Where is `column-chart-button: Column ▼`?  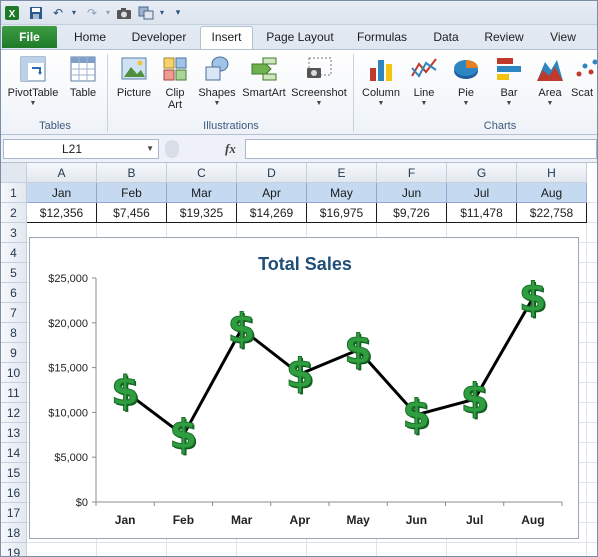
column-chart-button: Column ▼ is located at coordinates (381, 80).